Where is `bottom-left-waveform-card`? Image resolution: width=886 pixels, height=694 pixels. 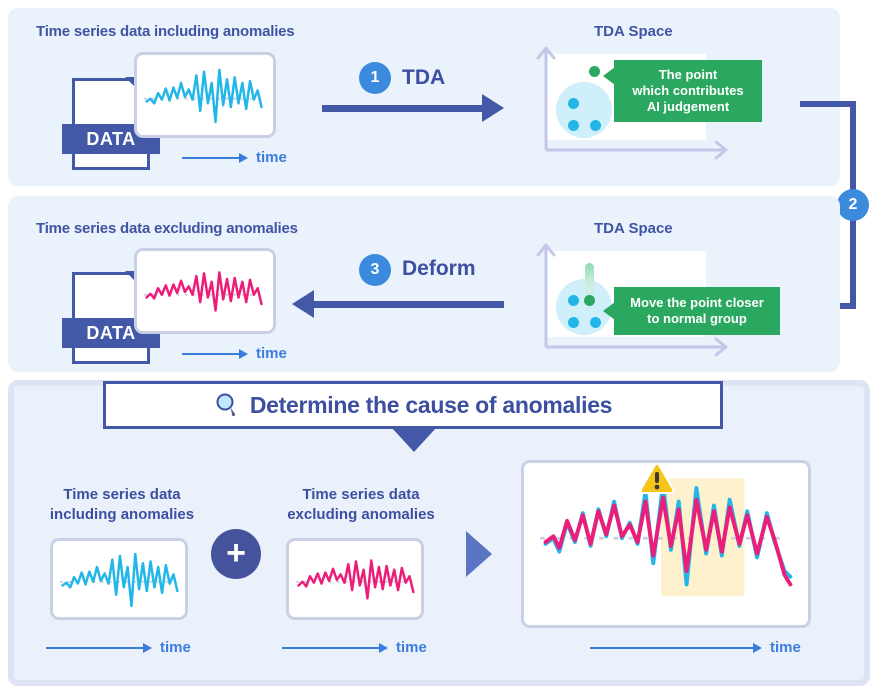 bottom-left-waveform-card is located at coordinates (119, 579).